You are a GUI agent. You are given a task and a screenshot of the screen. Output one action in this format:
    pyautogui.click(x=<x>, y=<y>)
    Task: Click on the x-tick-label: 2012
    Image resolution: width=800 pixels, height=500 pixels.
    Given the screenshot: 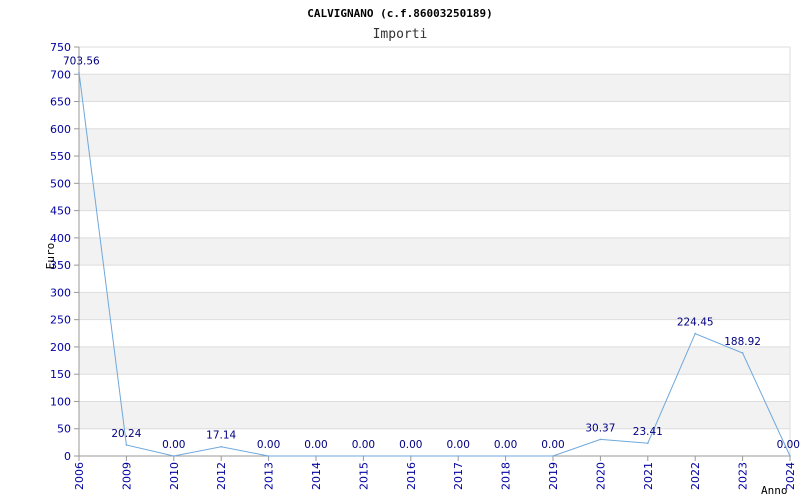 What is the action you would take?
    pyautogui.click(x=221, y=476)
    